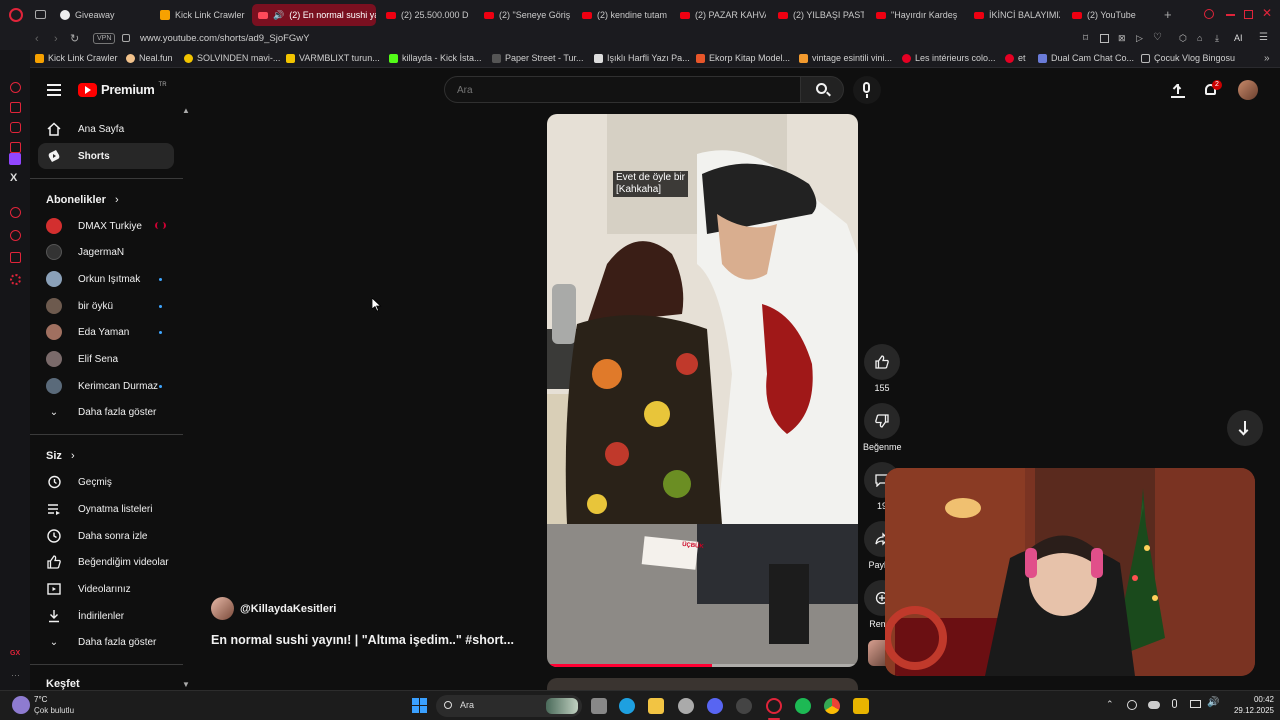 This screenshot has width=1280, height=720. Describe the element at coordinates (803, 706) in the screenshot. I see `spotify-icon` at that location.